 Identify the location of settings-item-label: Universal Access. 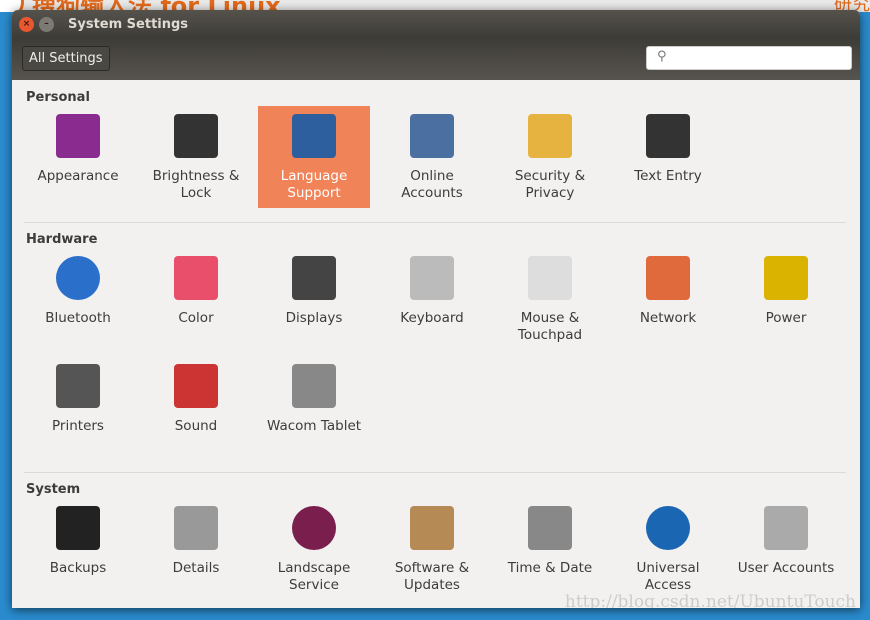
(668, 576).